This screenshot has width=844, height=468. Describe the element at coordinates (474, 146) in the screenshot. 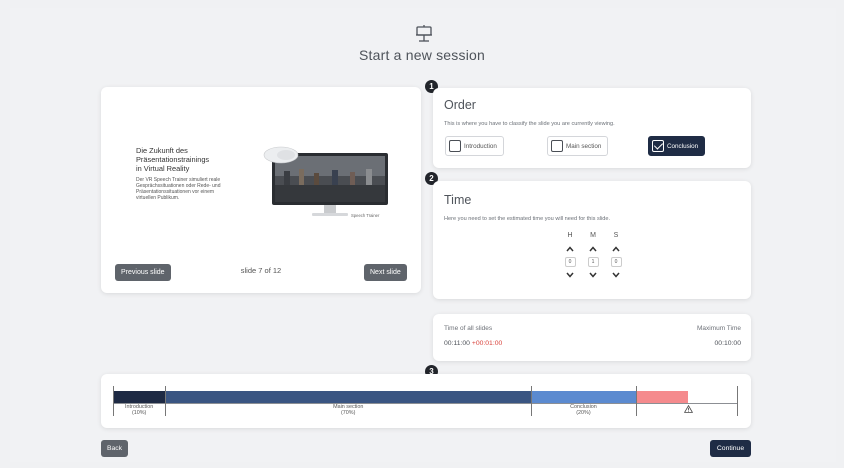

I see `order-option-introduction: Introduction` at that location.